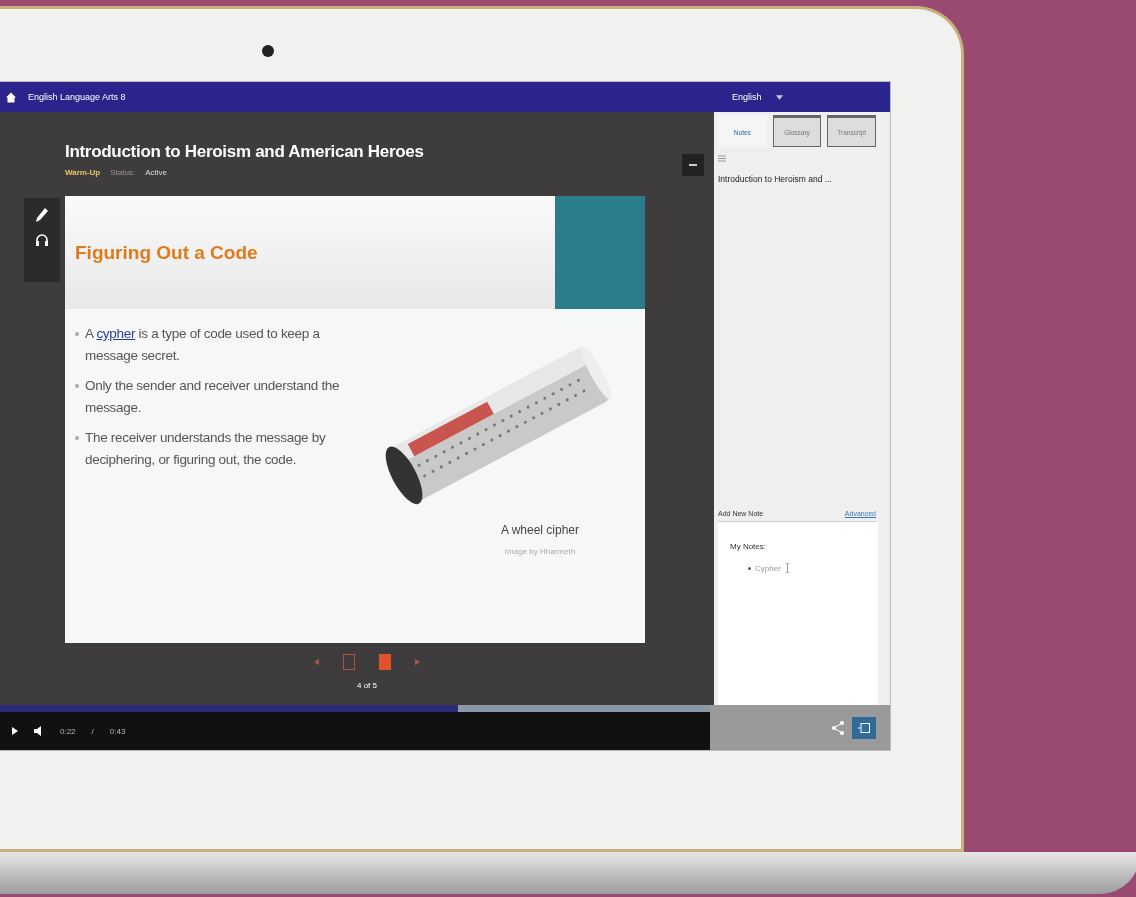  Describe the element at coordinates (838, 727) in the screenshot. I see `share-icon` at that location.